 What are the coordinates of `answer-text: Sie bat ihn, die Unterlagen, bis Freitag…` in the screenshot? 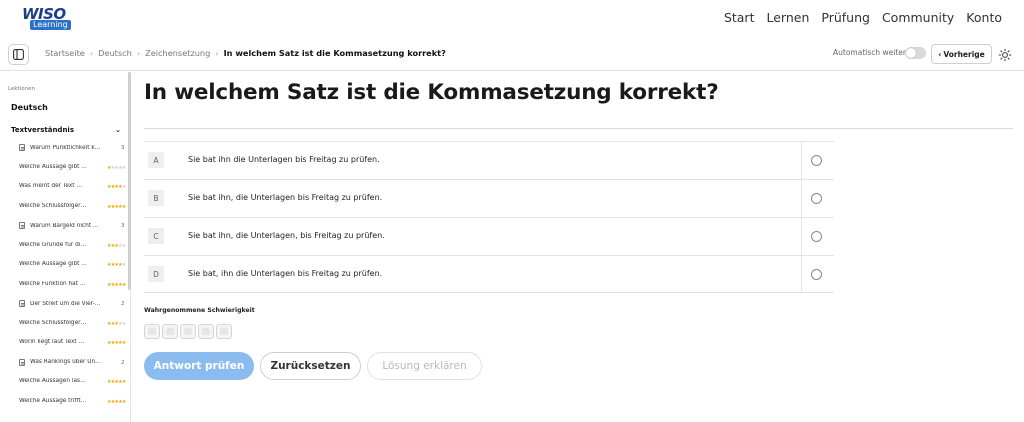 It's located at (286, 235).